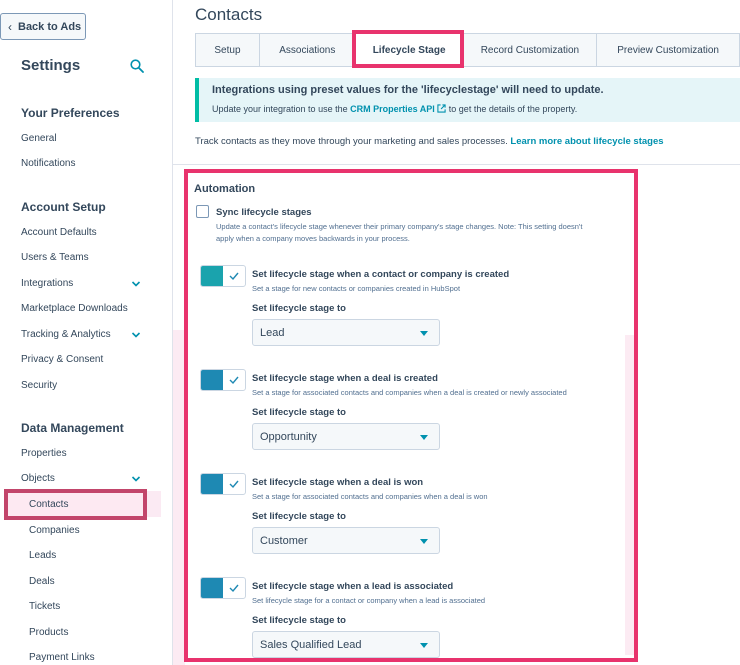  I want to click on back-button-label: Back to Ads, so click(50, 26).